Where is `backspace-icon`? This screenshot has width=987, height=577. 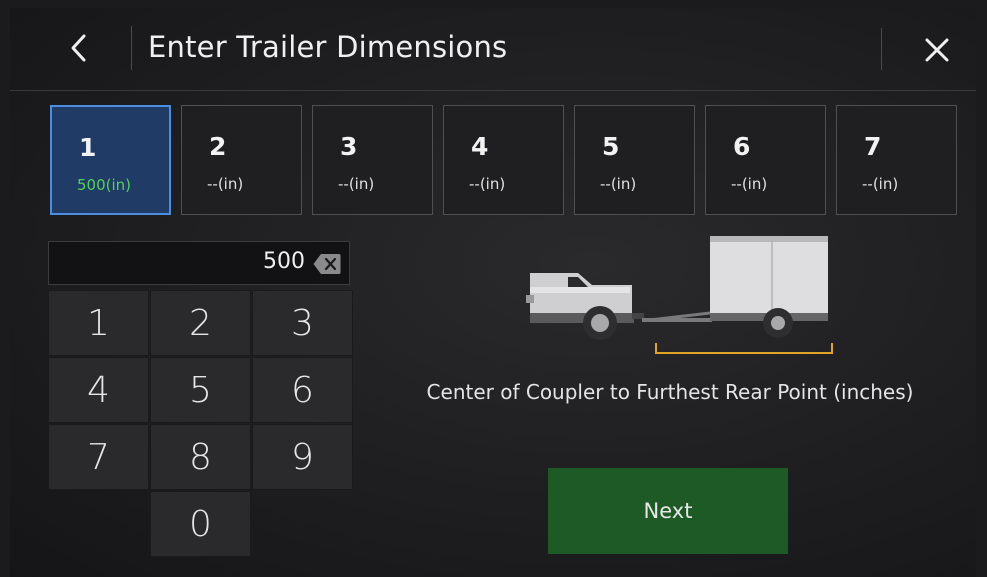
backspace-icon is located at coordinates (327, 264).